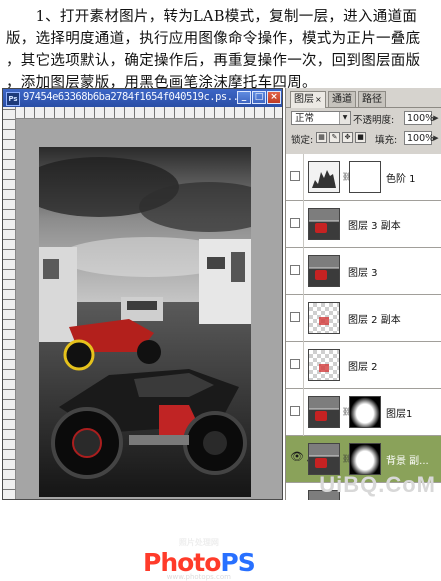 The height and width of the screenshot is (581, 441). I want to click on layer-name: 图层1, so click(399, 414).